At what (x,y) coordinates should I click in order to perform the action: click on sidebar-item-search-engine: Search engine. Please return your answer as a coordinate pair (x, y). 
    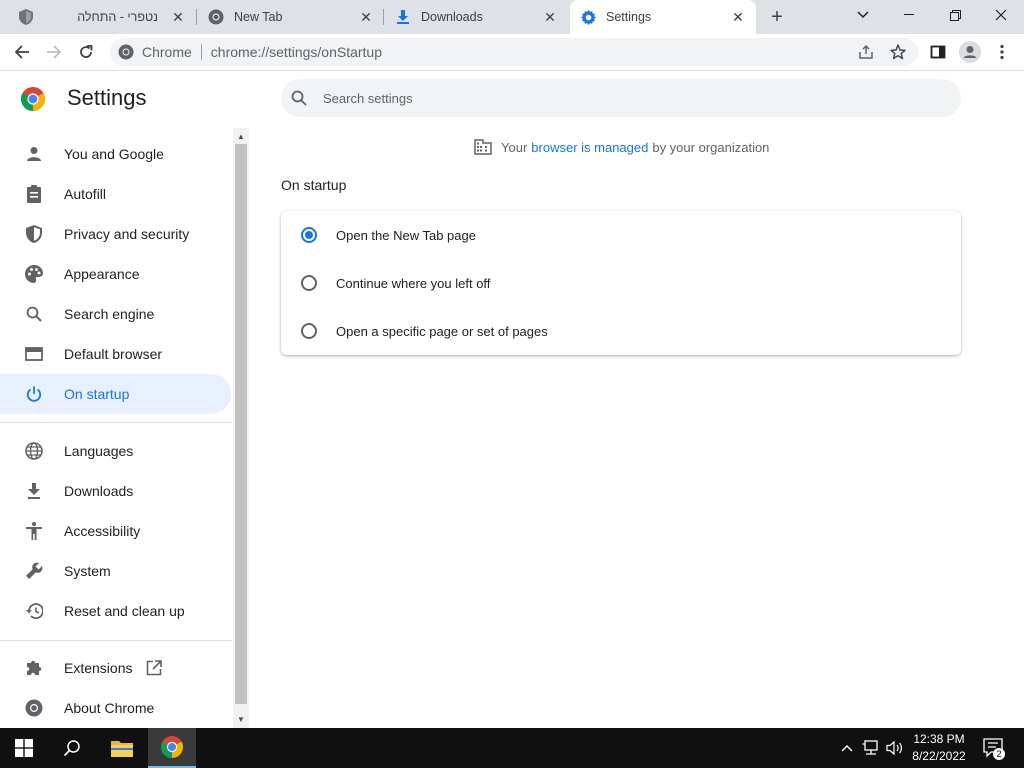
    Looking at the image, I should click on (115, 314).